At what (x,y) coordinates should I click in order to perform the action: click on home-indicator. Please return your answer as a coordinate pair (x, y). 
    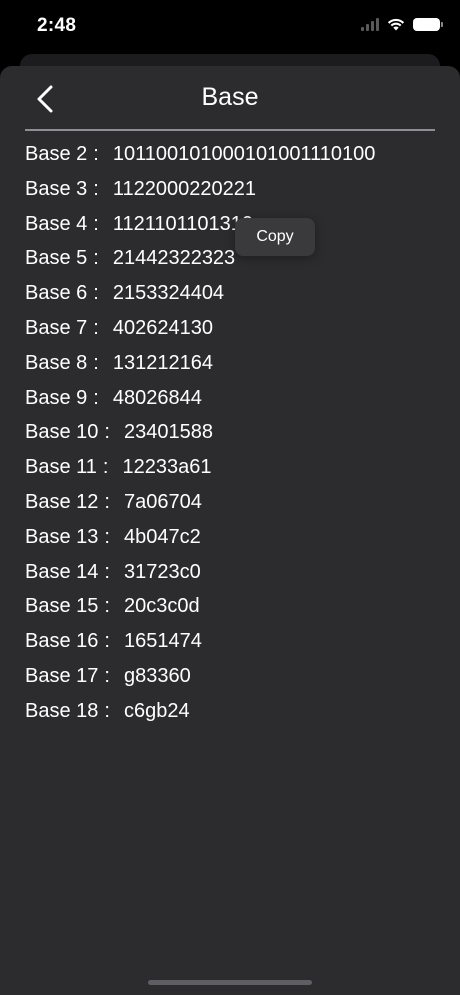
    Looking at the image, I should click on (230, 982).